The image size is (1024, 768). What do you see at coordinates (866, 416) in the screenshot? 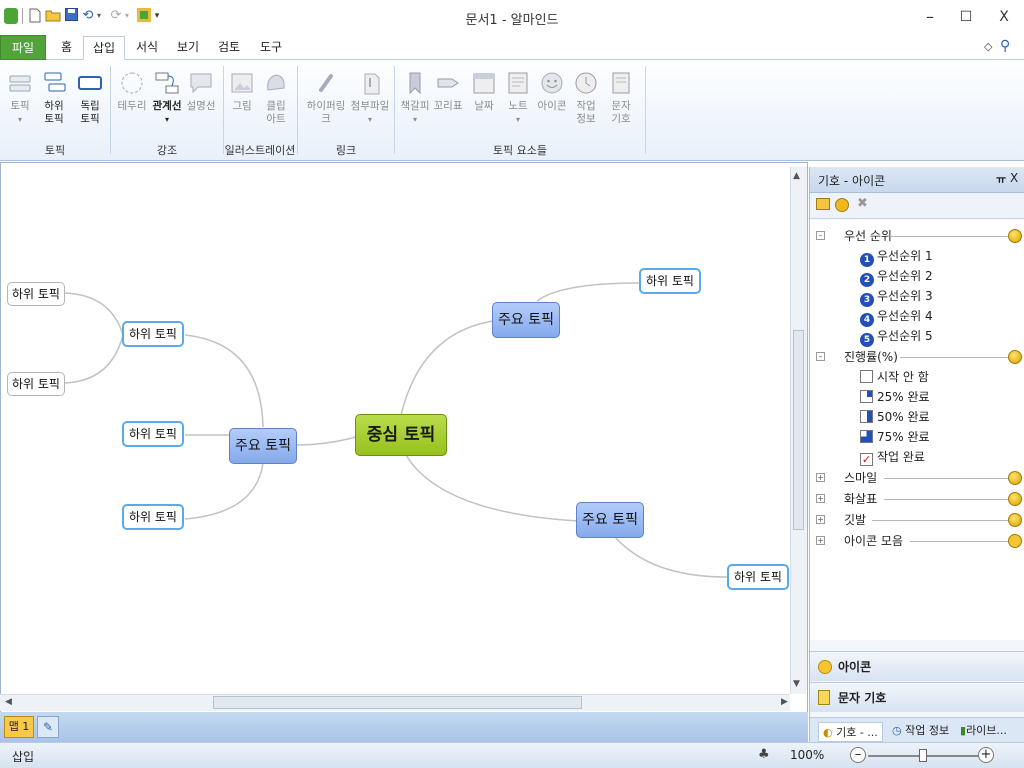
I see `progress-50-icon` at bounding box center [866, 416].